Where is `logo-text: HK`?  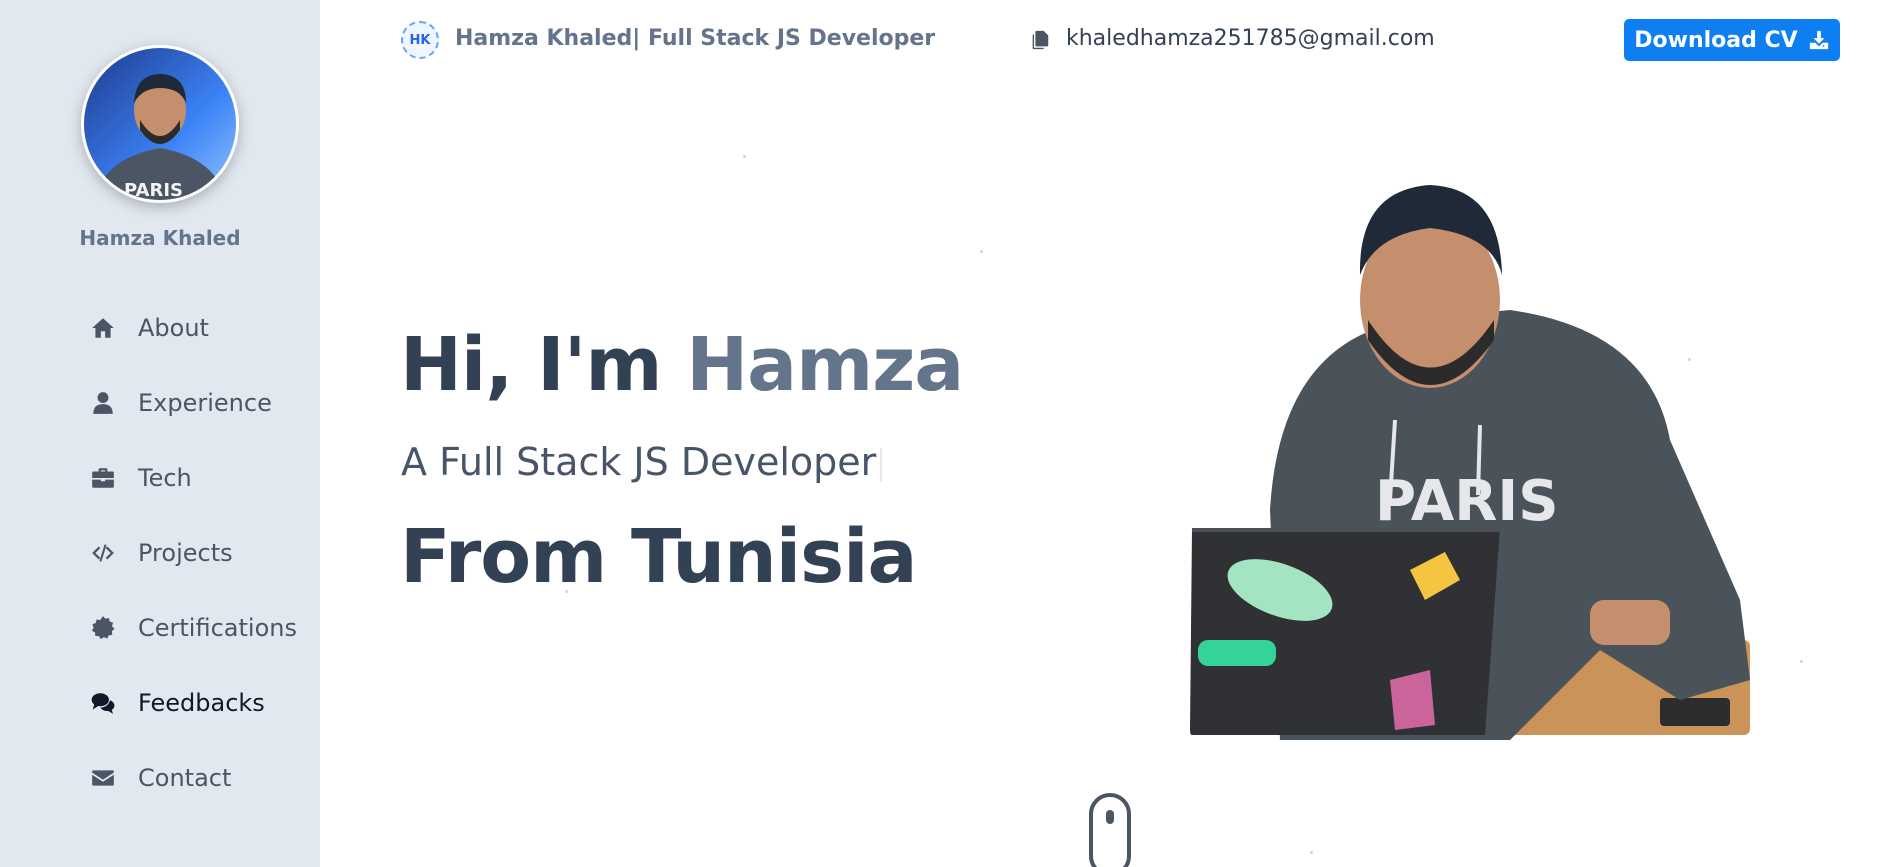 logo-text: HK is located at coordinates (420, 40).